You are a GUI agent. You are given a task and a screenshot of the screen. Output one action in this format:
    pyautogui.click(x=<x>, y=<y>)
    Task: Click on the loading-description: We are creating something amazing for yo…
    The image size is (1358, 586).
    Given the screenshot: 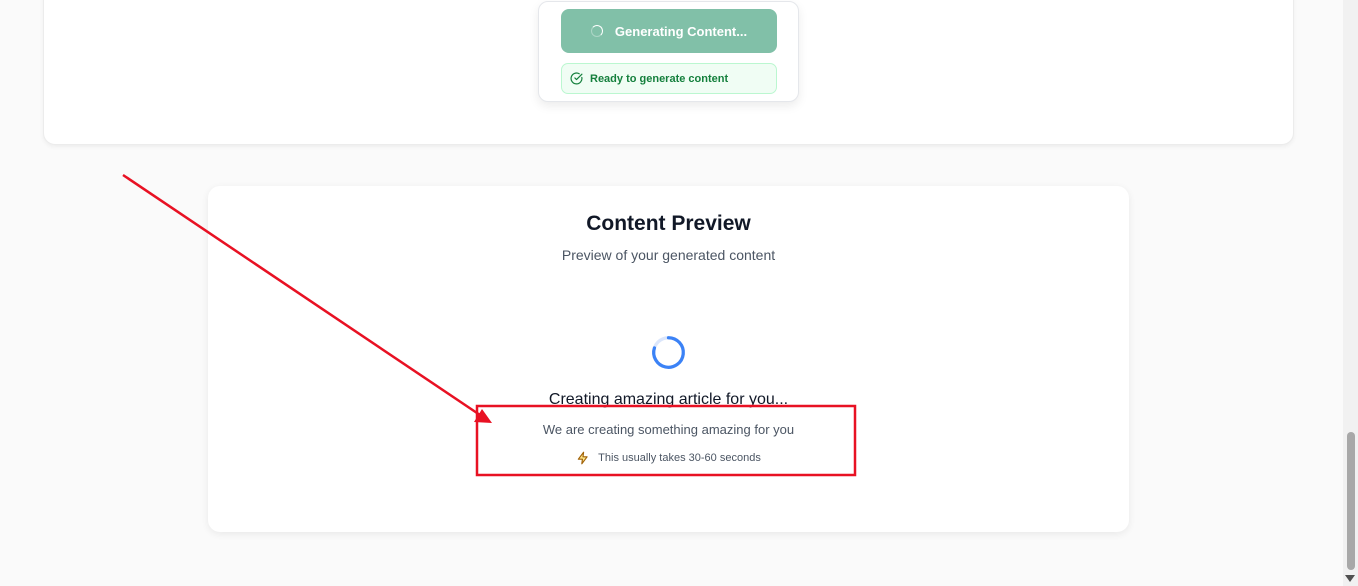 What is the action you would take?
    pyautogui.click(x=668, y=429)
    